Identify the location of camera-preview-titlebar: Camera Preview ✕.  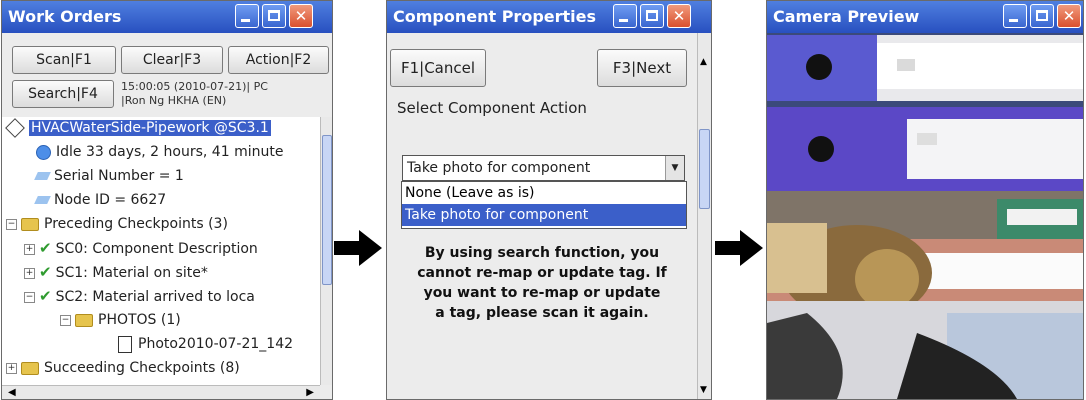
(925, 17).